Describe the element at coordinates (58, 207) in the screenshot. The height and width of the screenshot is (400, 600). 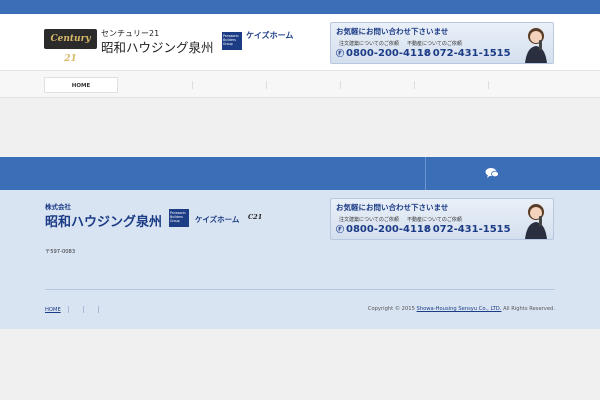
I see `footer-company-prefix: 株式会社` at that location.